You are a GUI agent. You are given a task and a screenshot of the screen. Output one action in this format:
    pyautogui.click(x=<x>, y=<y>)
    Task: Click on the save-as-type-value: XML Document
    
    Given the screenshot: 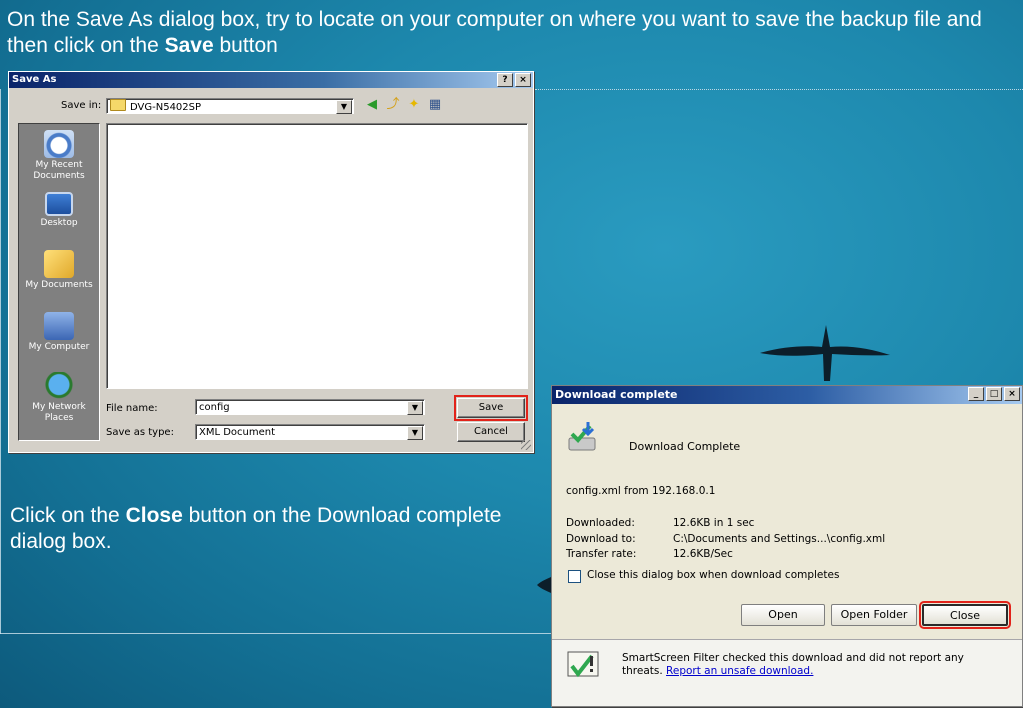 What is the action you would take?
    pyautogui.click(x=237, y=432)
    